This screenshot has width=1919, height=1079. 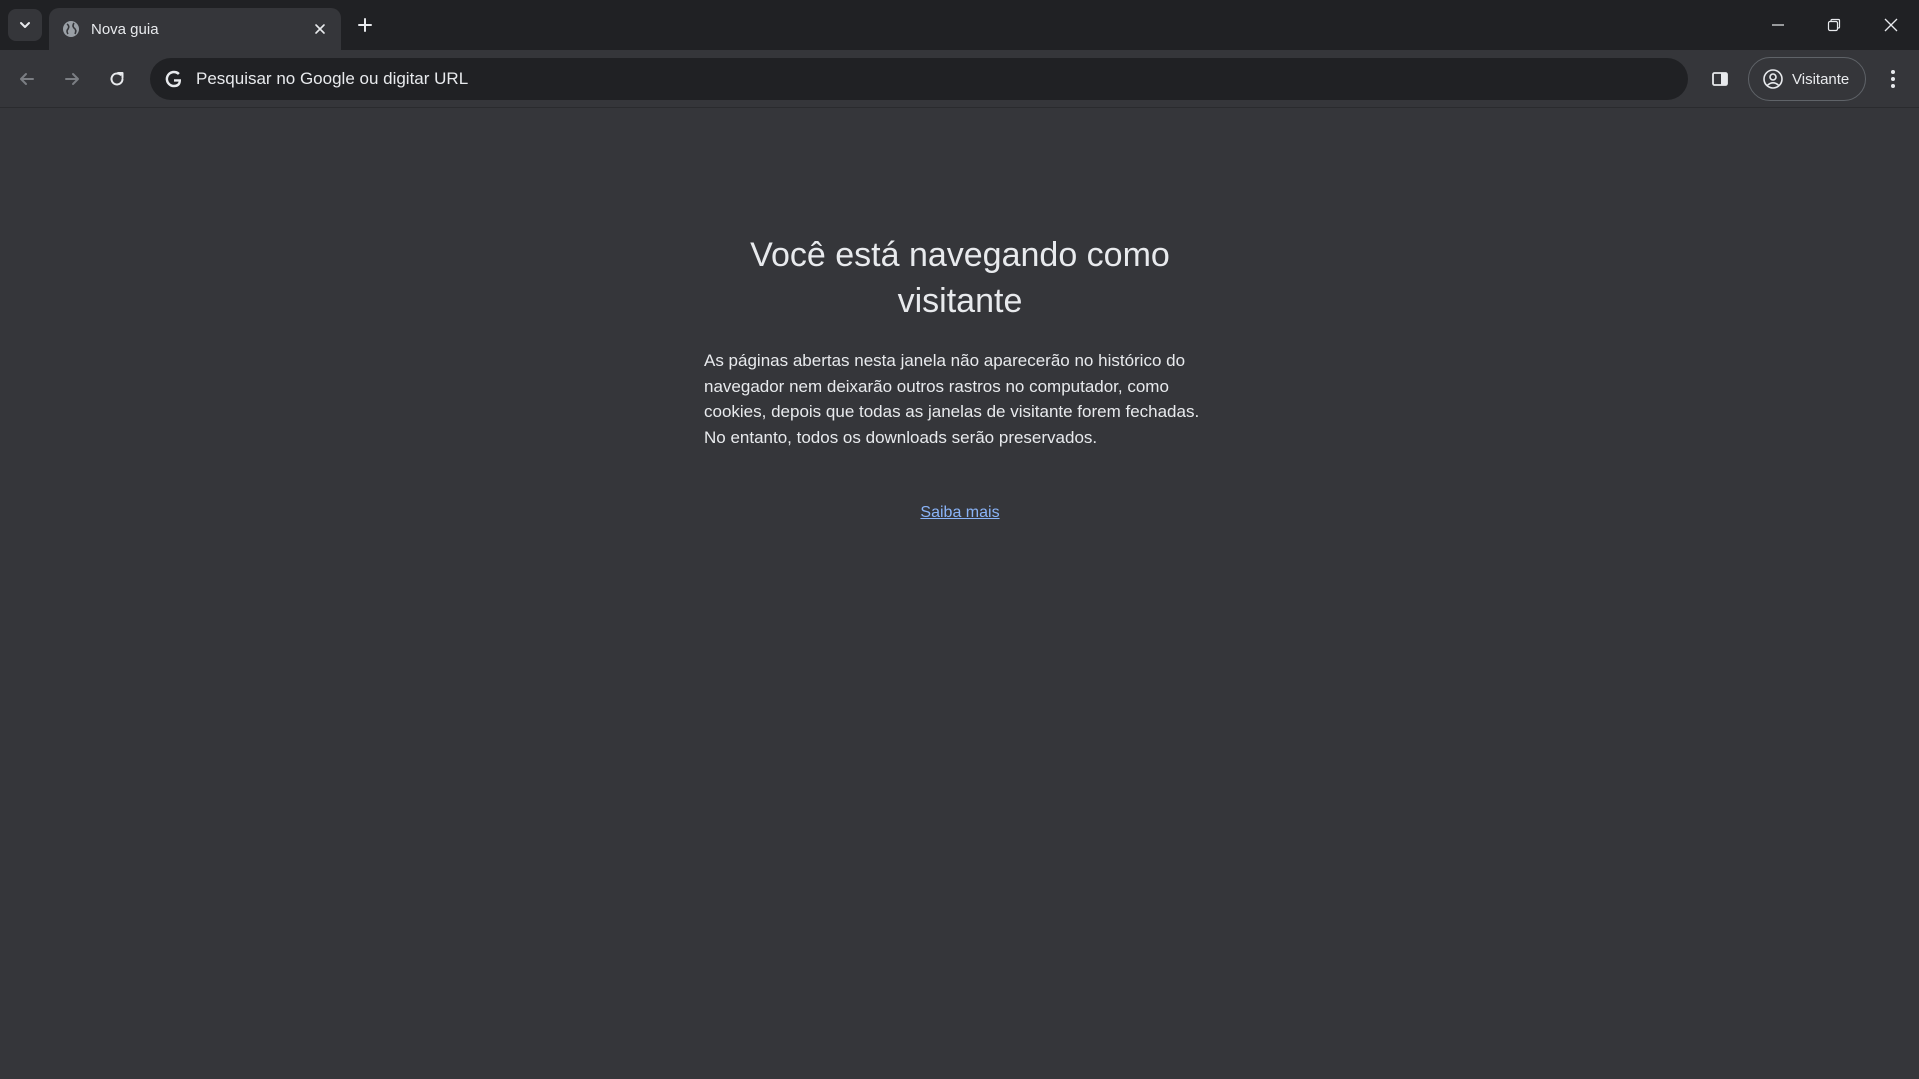 I want to click on account-circle-icon, so click(x=1773, y=79).